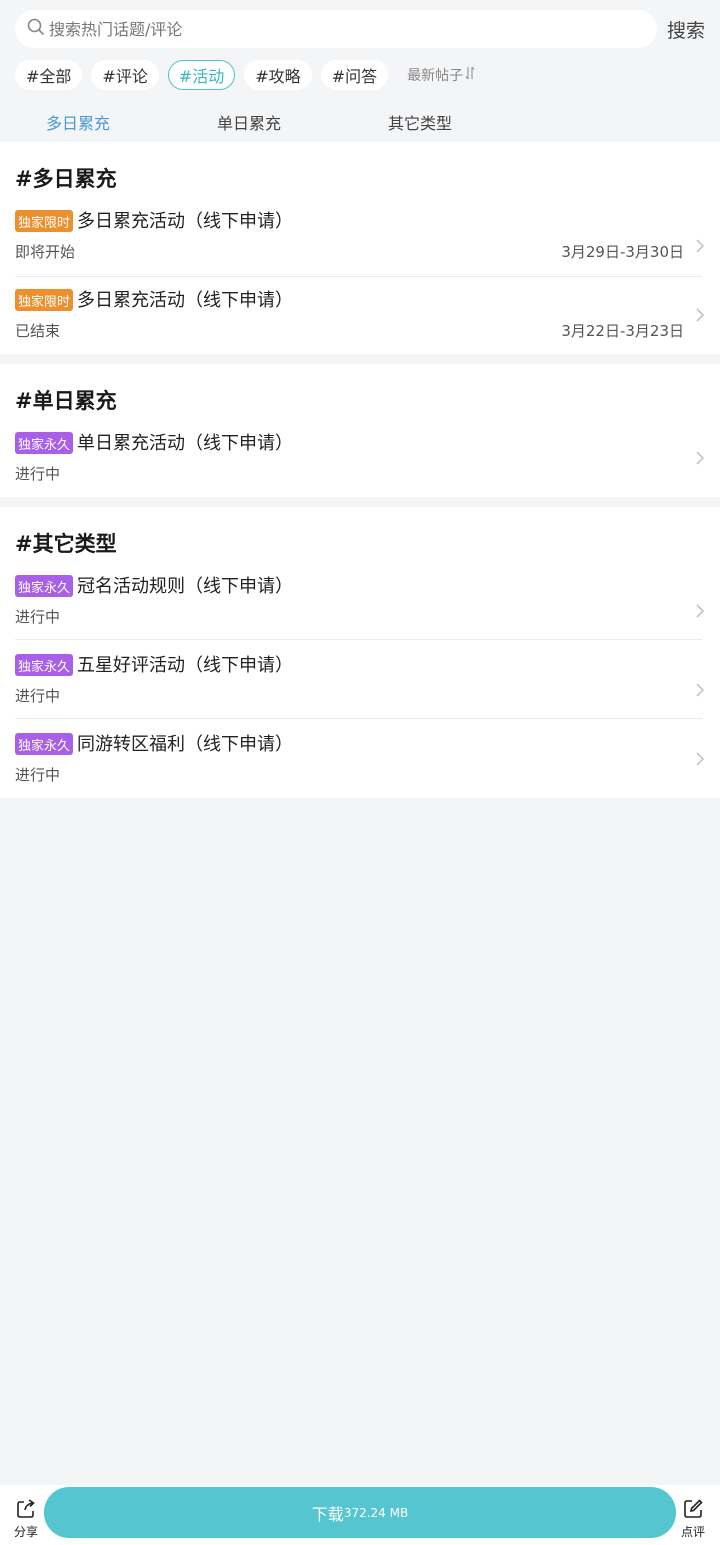 The image size is (720, 1545). What do you see at coordinates (360, 693) in the screenshot?
I see `activity-item: 独家永久 五星好评活动（线下申请） 进行中` at bounding box center [360, 693].